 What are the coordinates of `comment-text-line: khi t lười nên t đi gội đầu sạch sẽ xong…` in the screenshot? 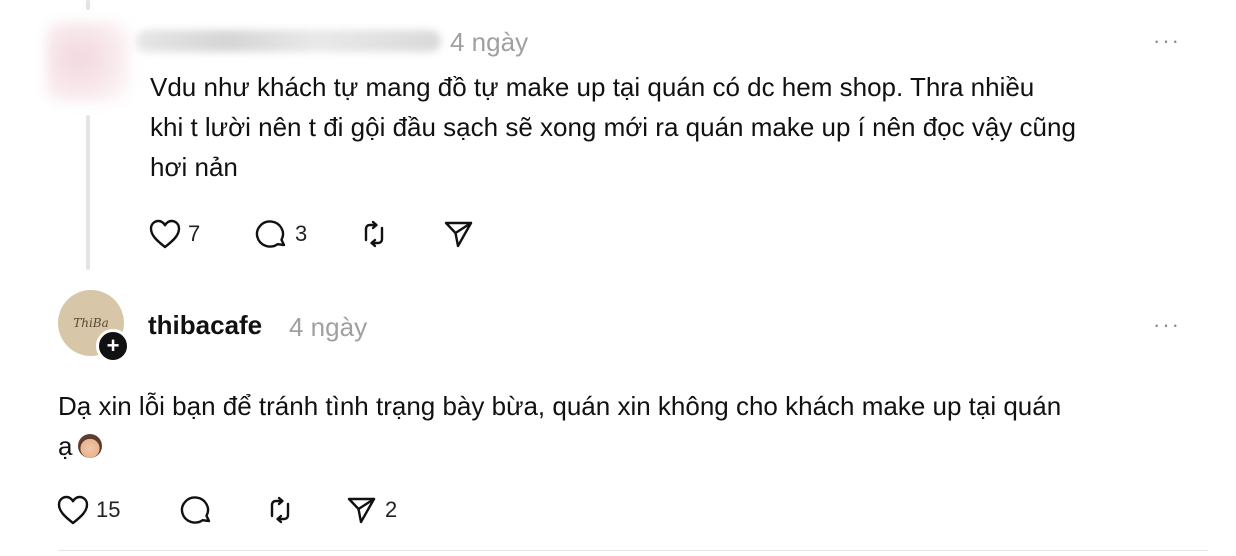 It's located at (613, 127).